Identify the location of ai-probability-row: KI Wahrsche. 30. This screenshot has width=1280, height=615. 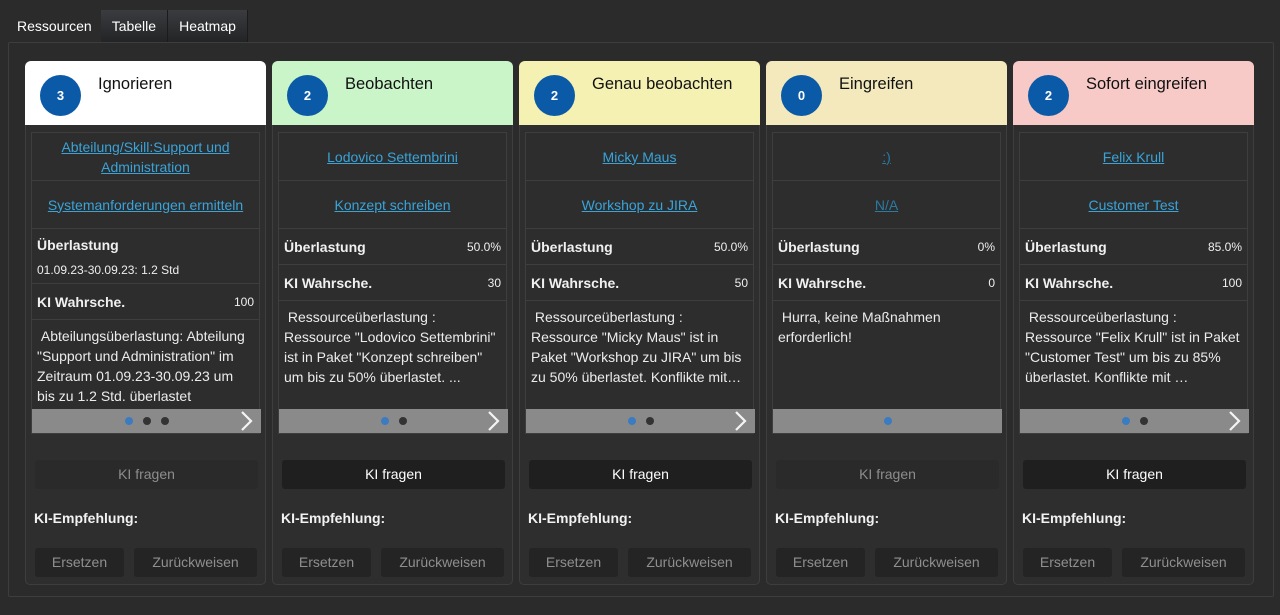
(392, 283).